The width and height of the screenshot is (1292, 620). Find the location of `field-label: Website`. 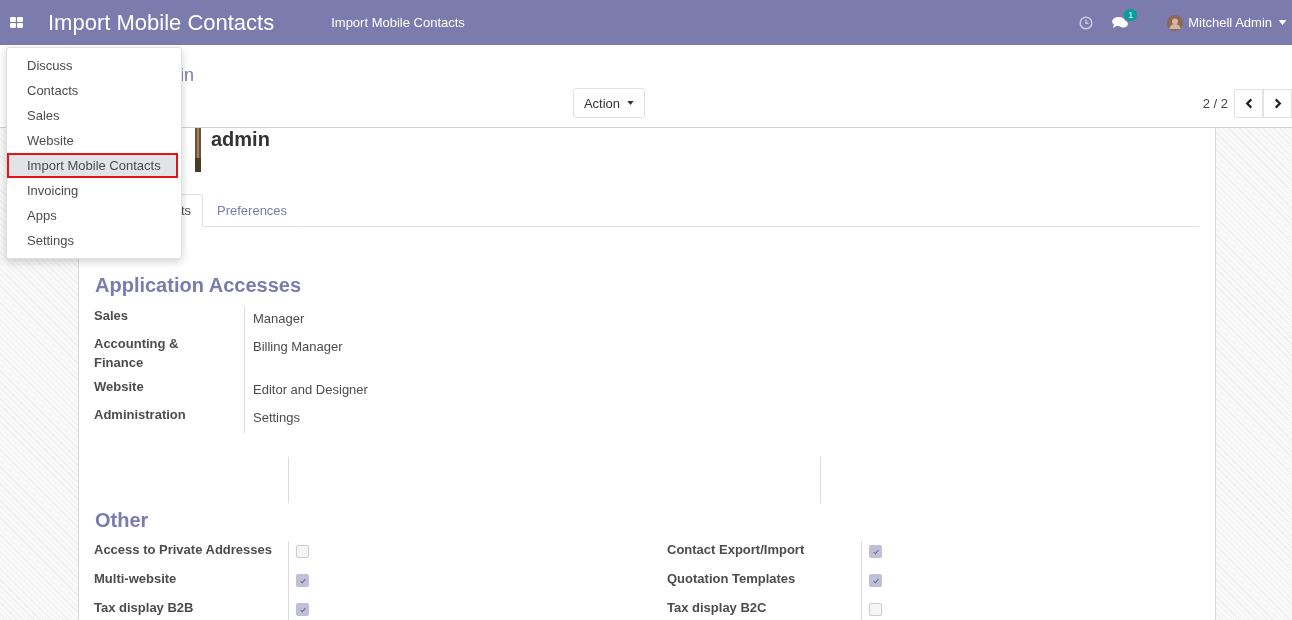

field-label: Website is located at coordinates (119, 387).